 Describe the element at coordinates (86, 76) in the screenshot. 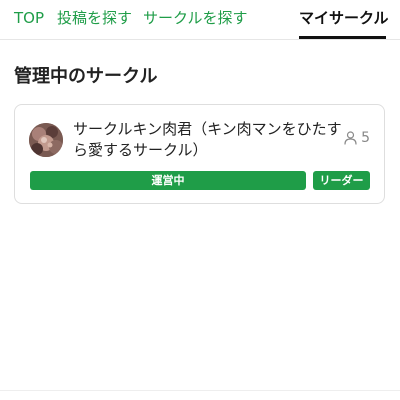

I see `section-title: 管理中のサークル` at that location.